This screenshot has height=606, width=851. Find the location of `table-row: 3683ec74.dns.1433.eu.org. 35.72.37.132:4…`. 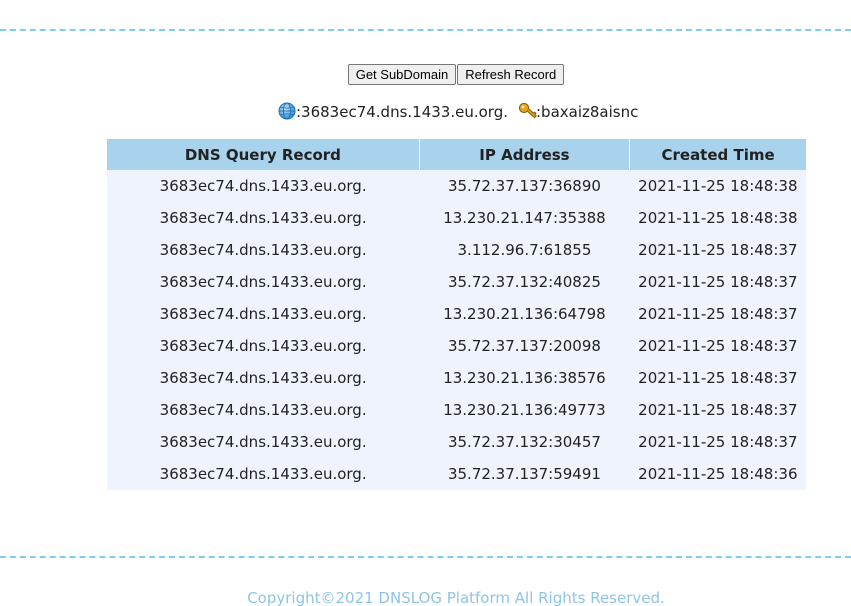

table-row: 3683ec74.dns.1433.eu.org. 35.72.37.132:4… is located at coordinates (456, 282).